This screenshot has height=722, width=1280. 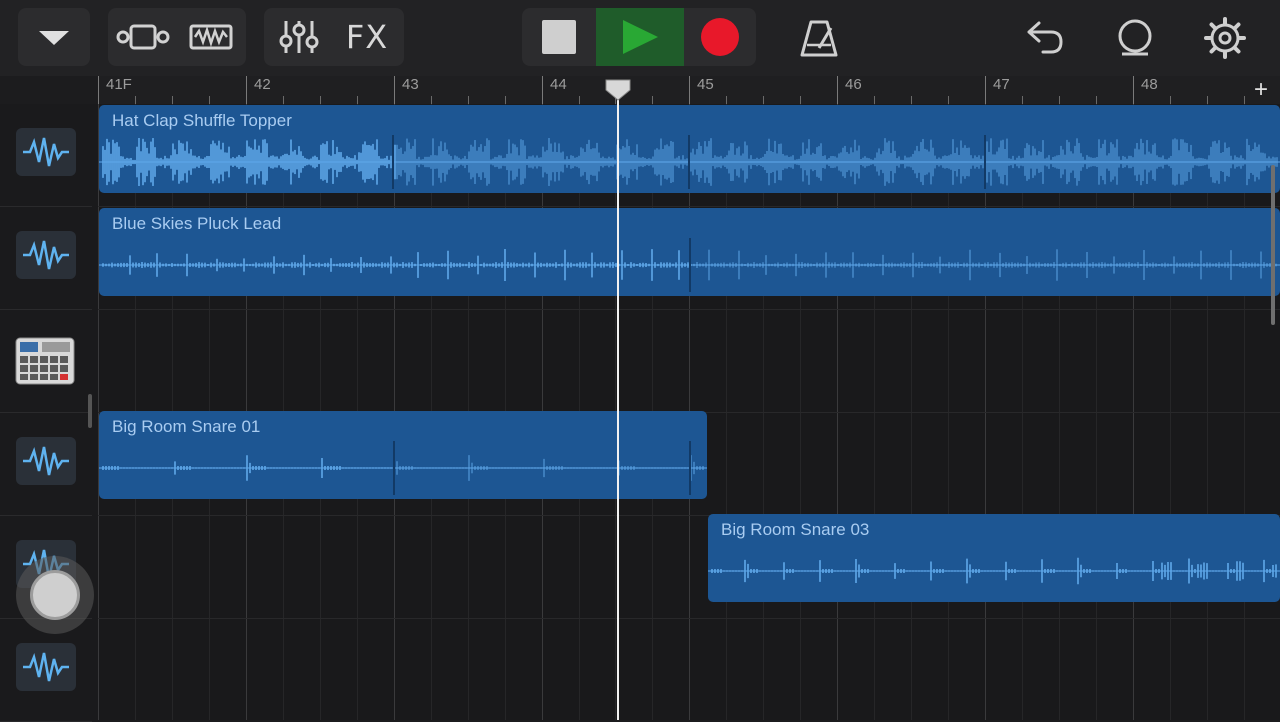 I want to click on mixer-fx-group: FX, so click(x=334, y=37).